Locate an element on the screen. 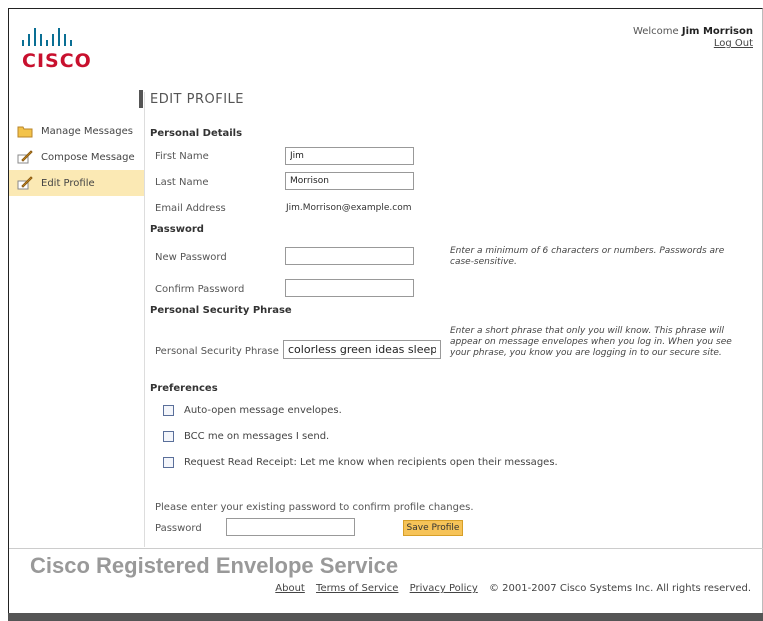  section-password: Password is located at coordinates (177, 229).